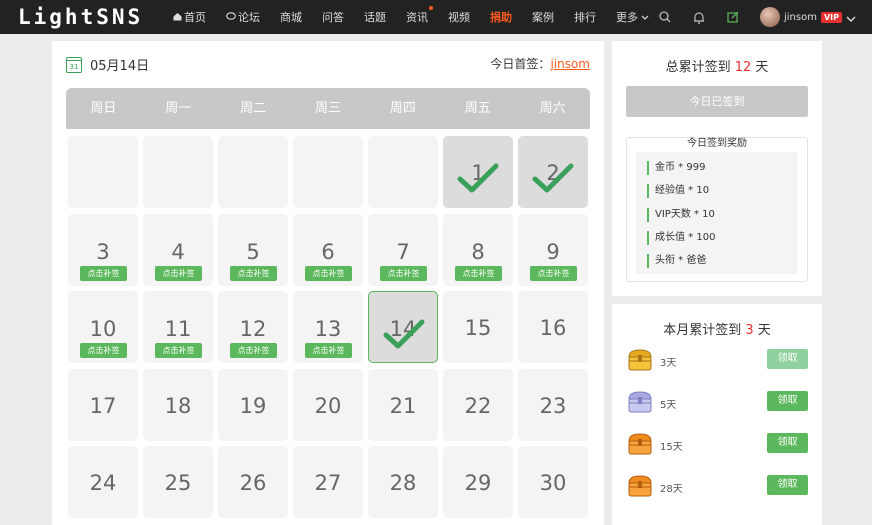 The width and height of the screenshot is (872, 525). I want to click on calendar-icon: 31, so click(74, 64).